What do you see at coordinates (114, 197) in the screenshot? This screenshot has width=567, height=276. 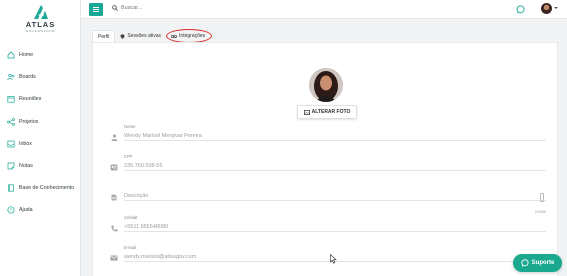 I see `document-icon` at bounding box center [114, 197].